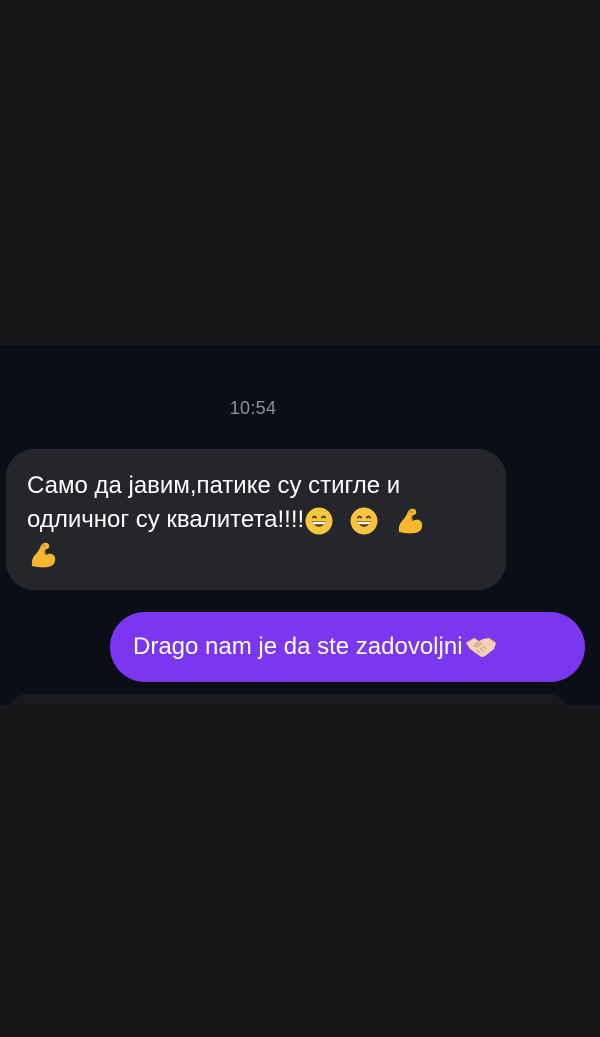 The image size is (600, 1037). I want to click on handshake-icon, so click(481, 647).